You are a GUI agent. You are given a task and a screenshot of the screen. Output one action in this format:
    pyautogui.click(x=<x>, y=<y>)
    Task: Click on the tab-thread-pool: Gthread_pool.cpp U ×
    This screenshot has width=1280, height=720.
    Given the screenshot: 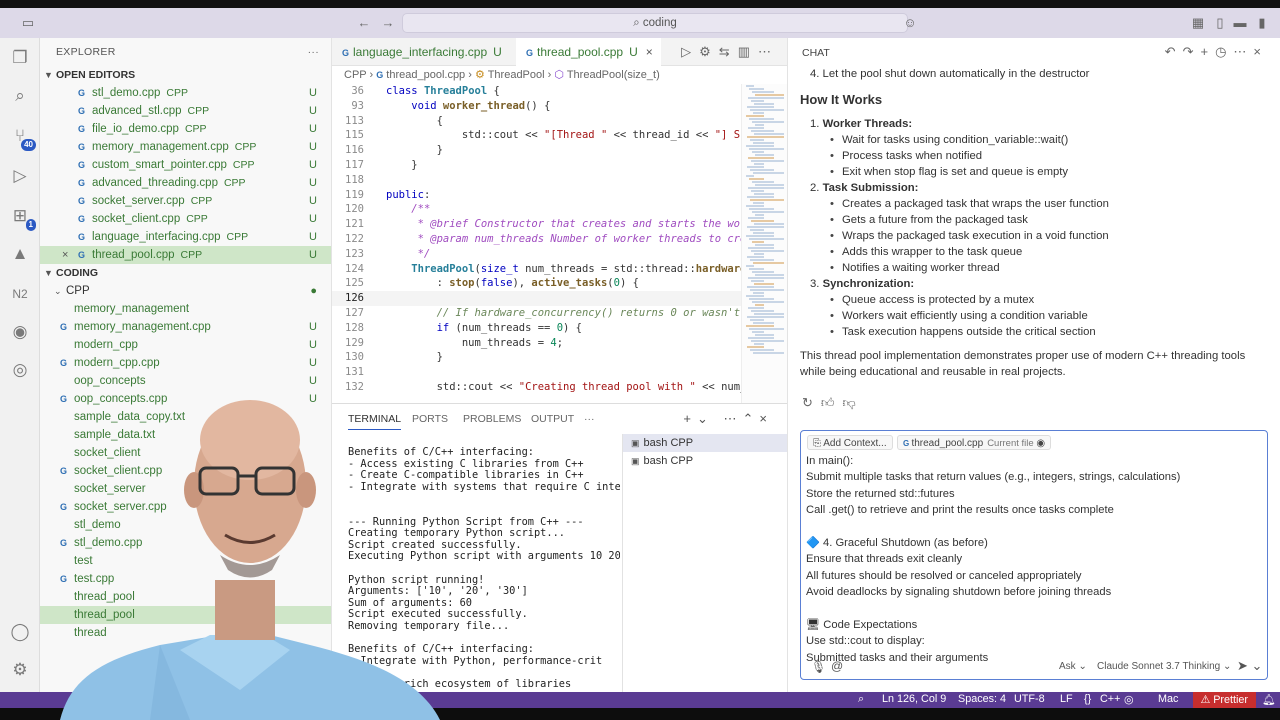 What is the action you would take?
    pyautogui.click(x=588, y=52)
    